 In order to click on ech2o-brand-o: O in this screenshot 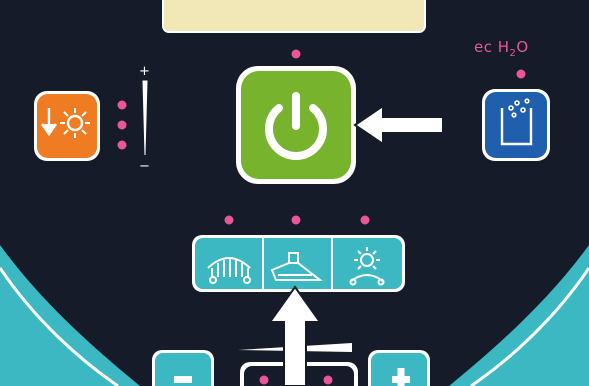, I will do `click(522, 47)`.